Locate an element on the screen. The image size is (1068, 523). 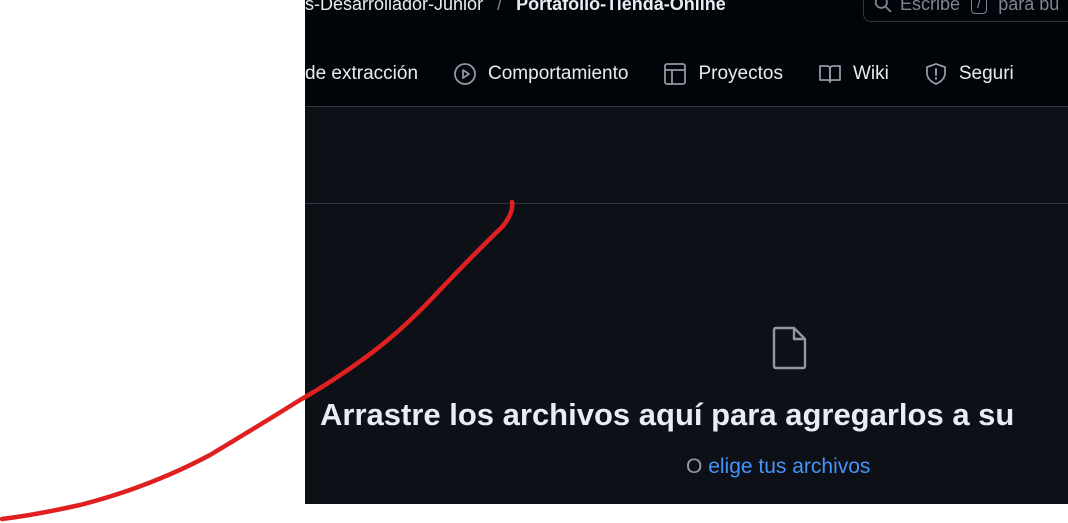
table-icon is located at coordinates (675, 74).